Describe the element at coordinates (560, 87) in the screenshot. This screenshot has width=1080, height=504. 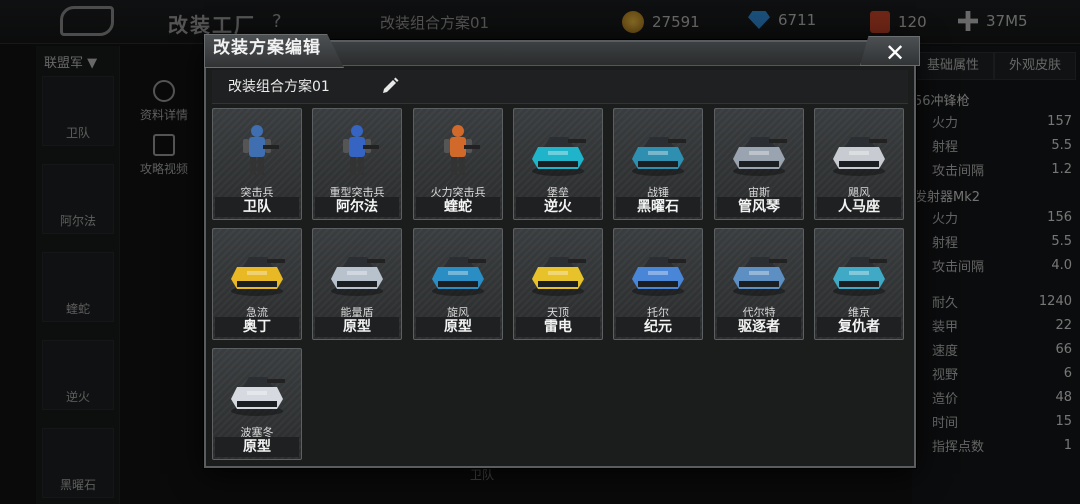
I see `plan-name-row: 改装组合方案01` at that location.